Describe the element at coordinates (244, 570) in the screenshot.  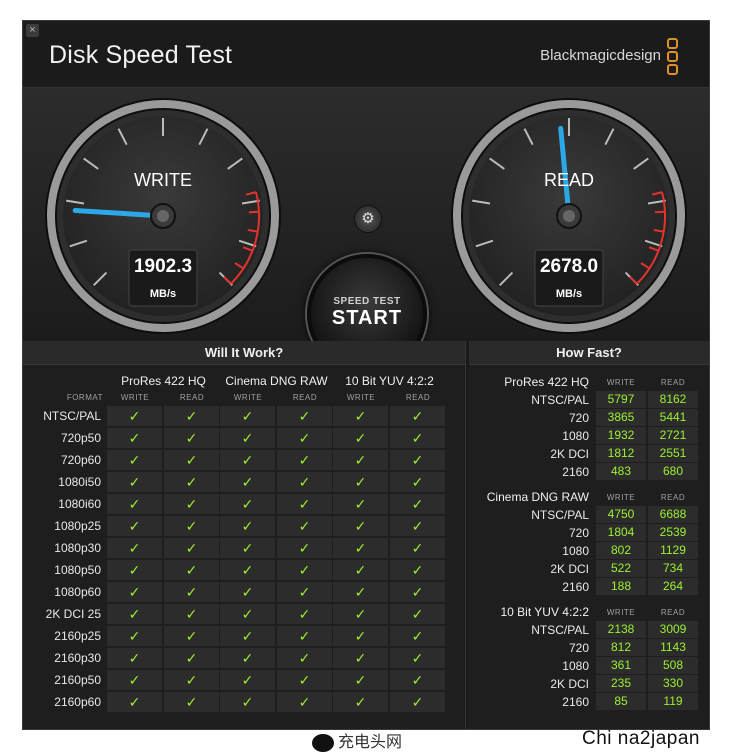
I see `table-row: 1080p50 ✓ ✓ ✓ ✓ ✓ ✓` at that location.